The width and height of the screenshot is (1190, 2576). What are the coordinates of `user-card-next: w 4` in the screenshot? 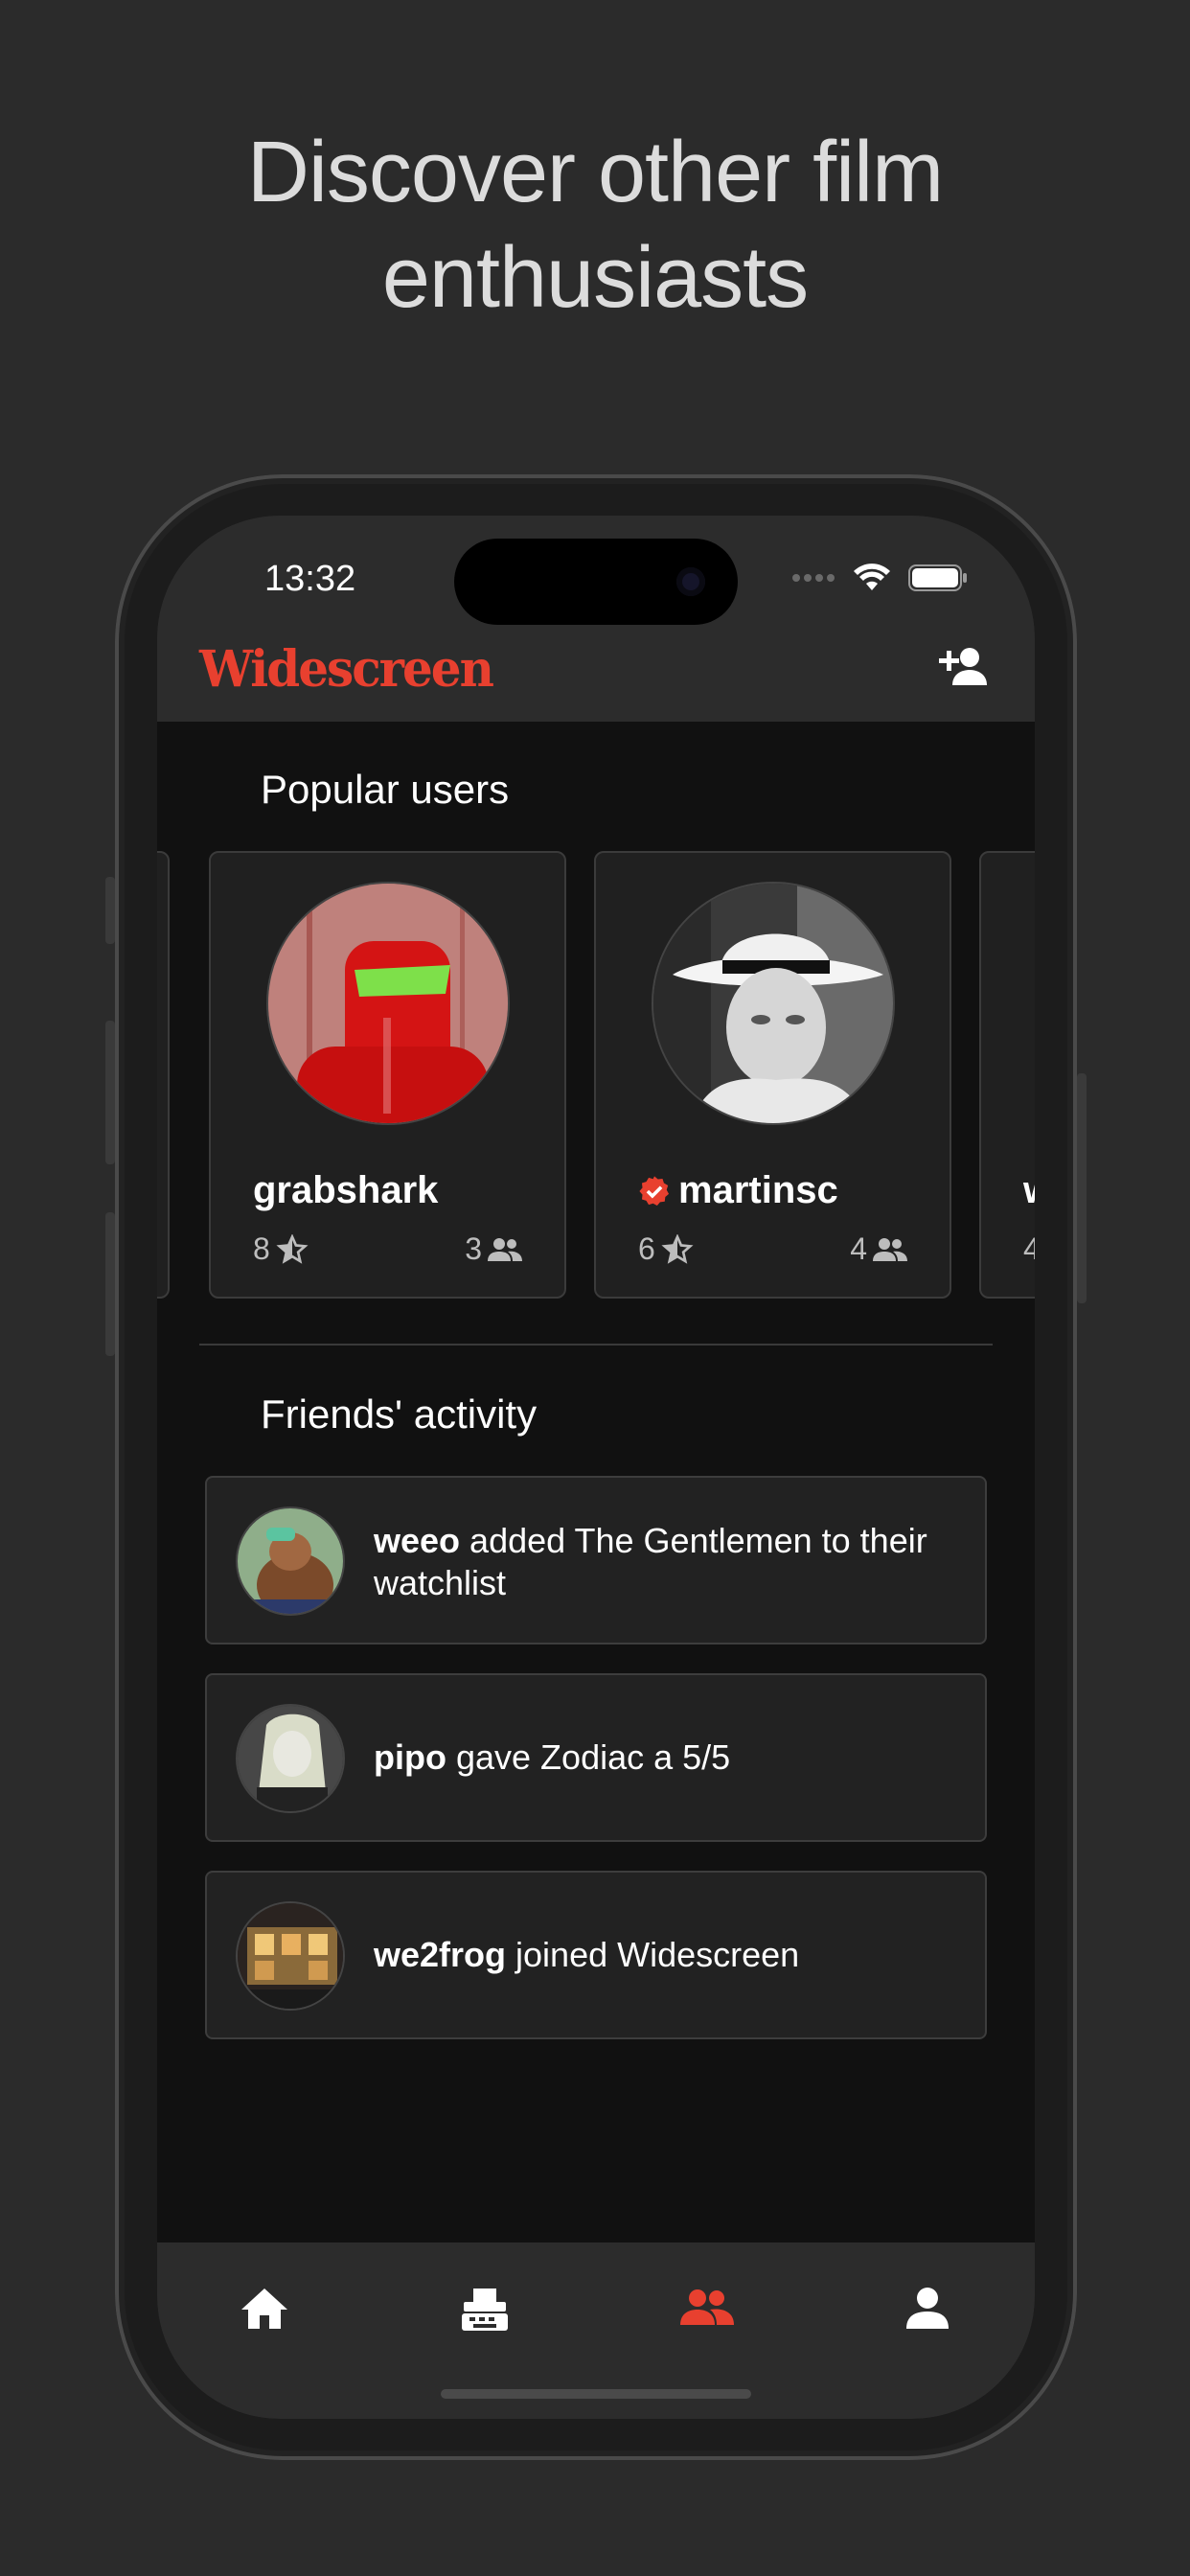 It's located at (1007, 1075).